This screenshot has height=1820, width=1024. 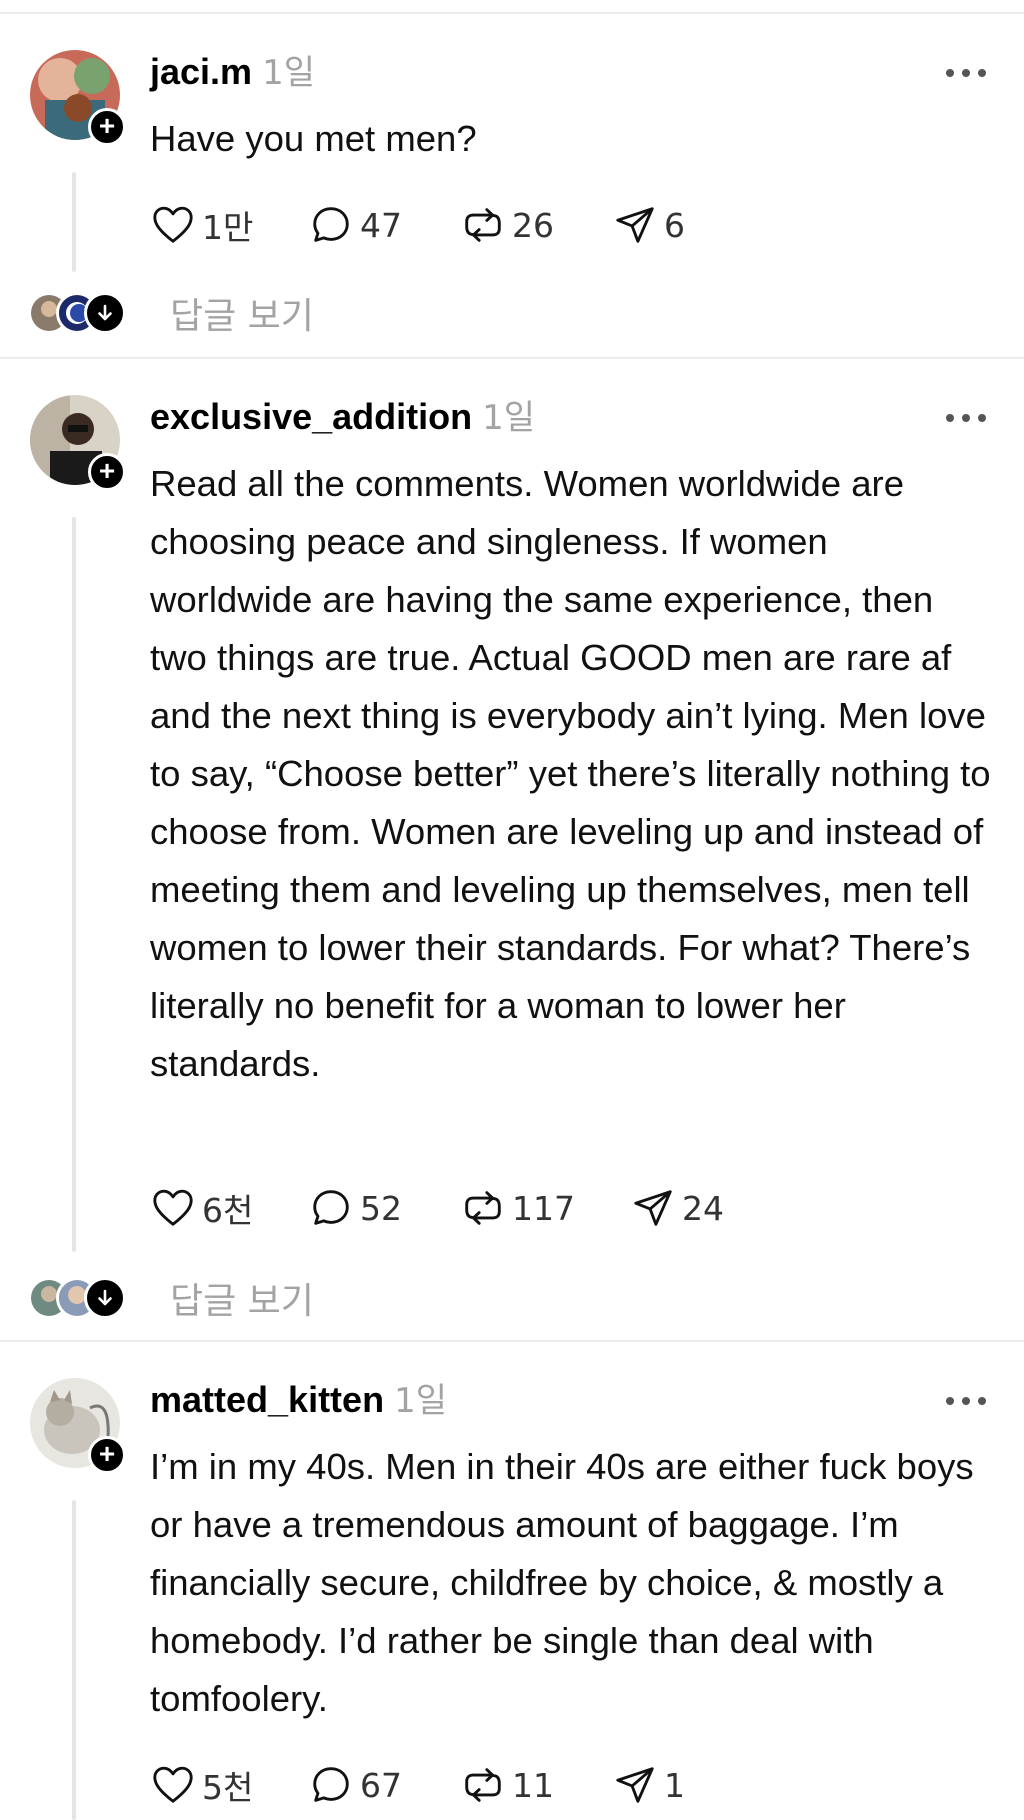 What do you see at coordinates (267, 1399) in the screenshot?
I see `username: matted_kitten` at bounding box center [267, 1399].